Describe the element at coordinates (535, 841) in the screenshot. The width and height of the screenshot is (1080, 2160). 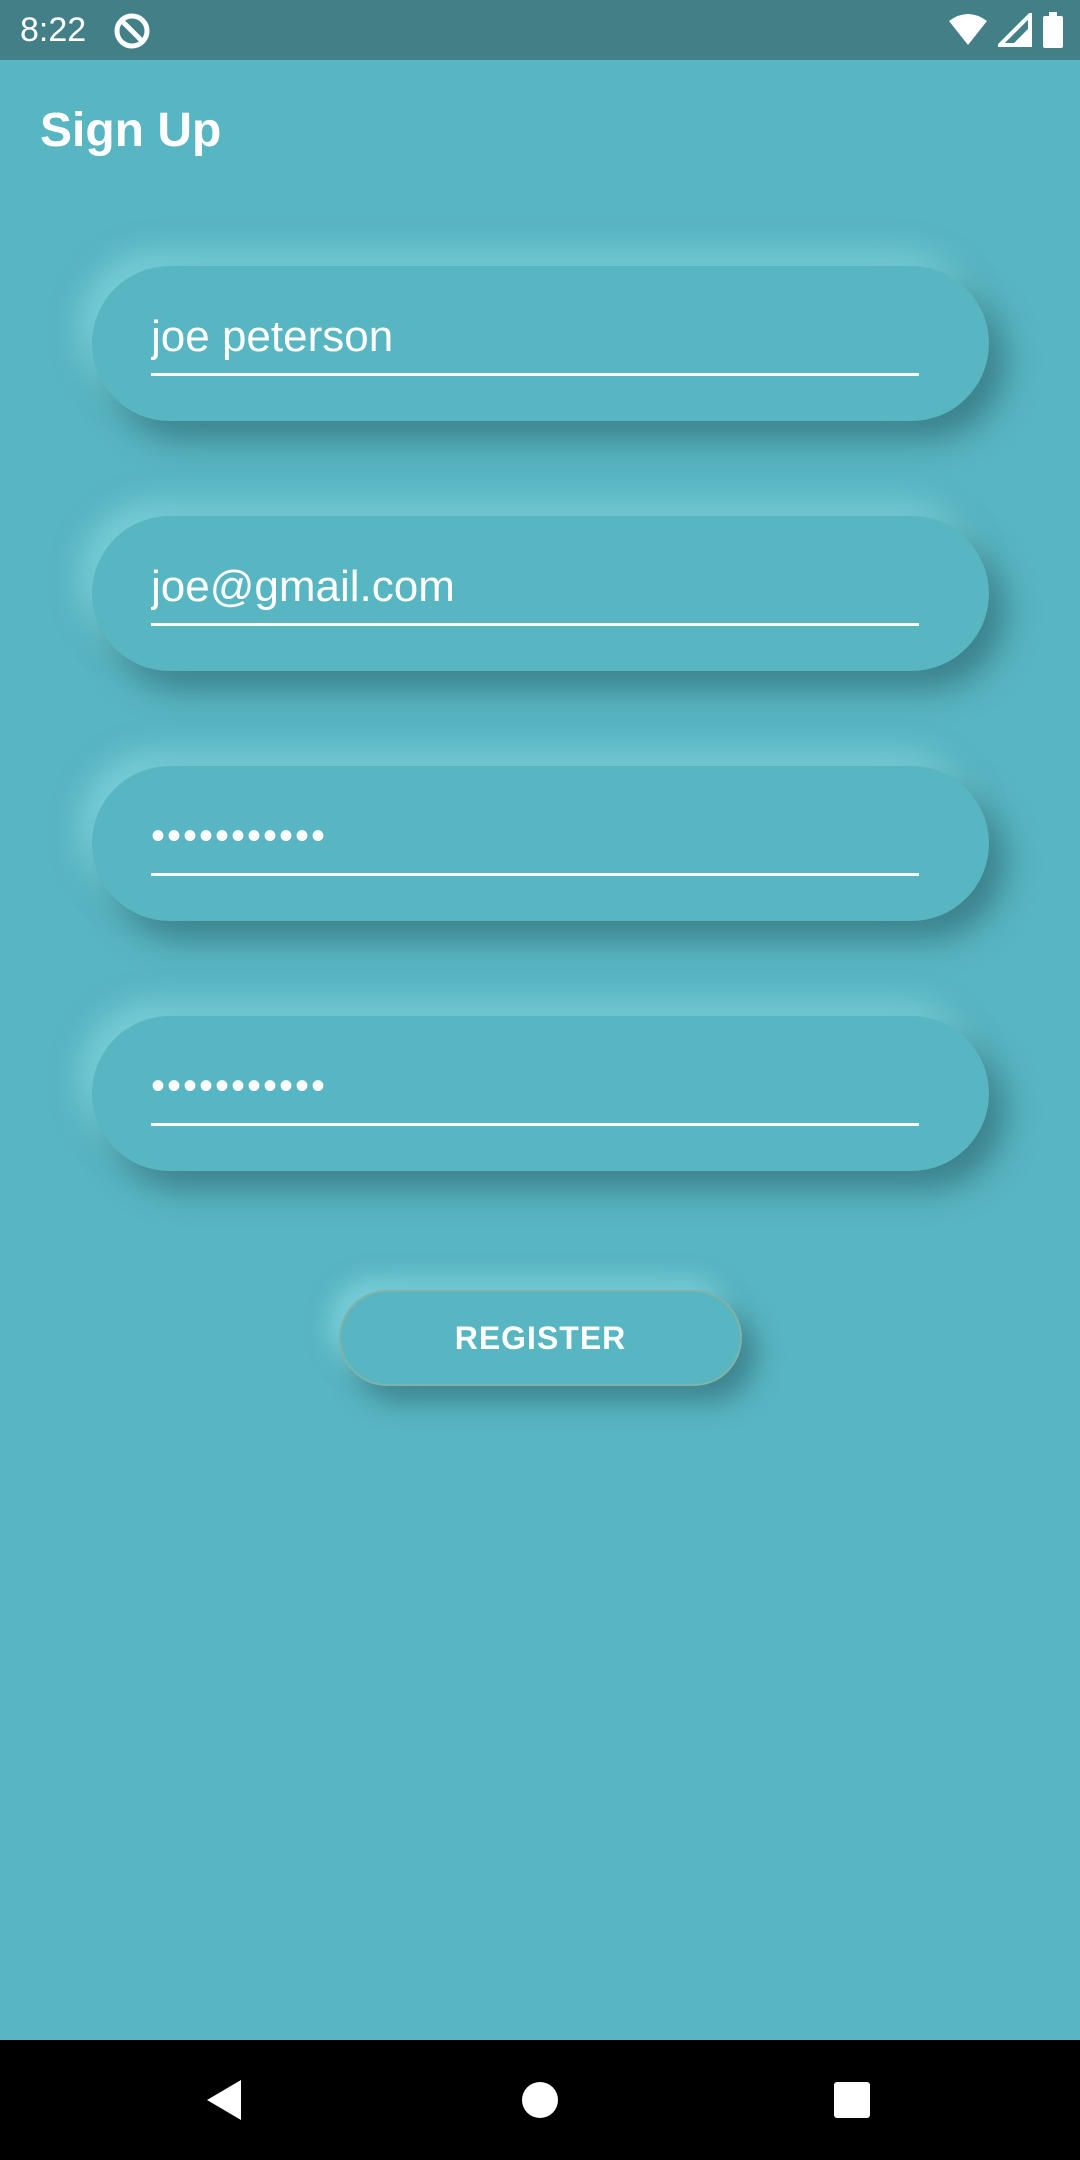
I see `password-input` at that location.